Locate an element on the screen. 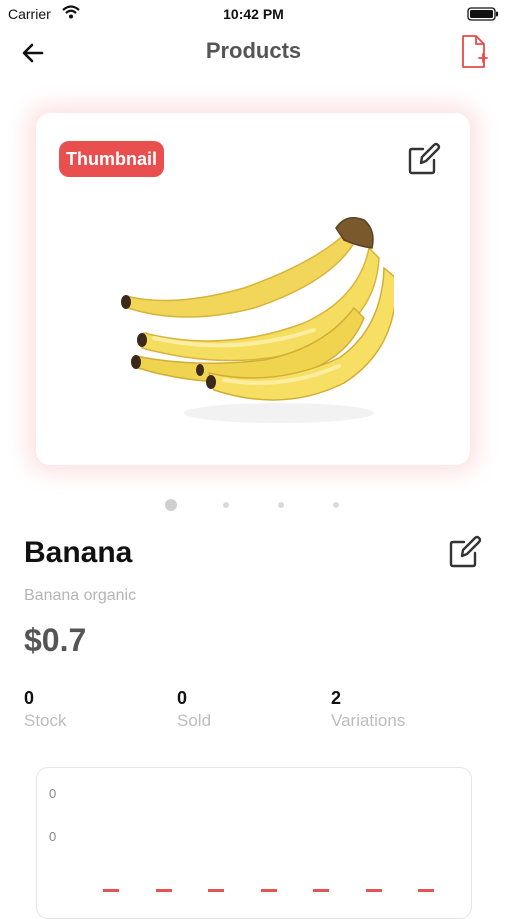 Image resolution: width=507 pixels, height=919 pixels. status-bar: Carrier 10:42 PM is located at coordinates (253, 15).